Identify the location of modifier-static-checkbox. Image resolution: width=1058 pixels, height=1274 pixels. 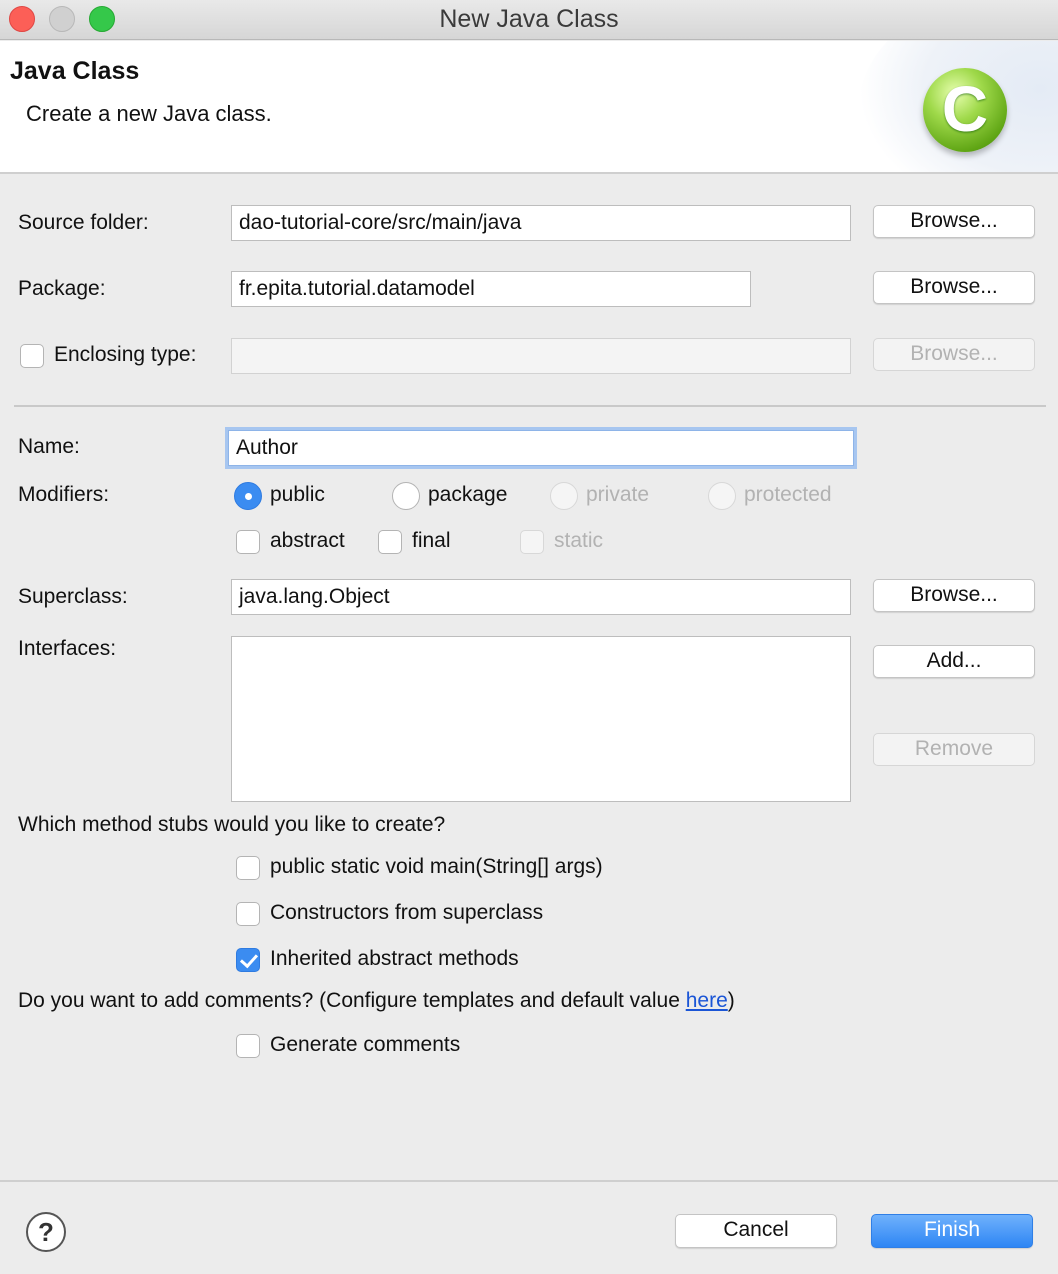
(532, 542).